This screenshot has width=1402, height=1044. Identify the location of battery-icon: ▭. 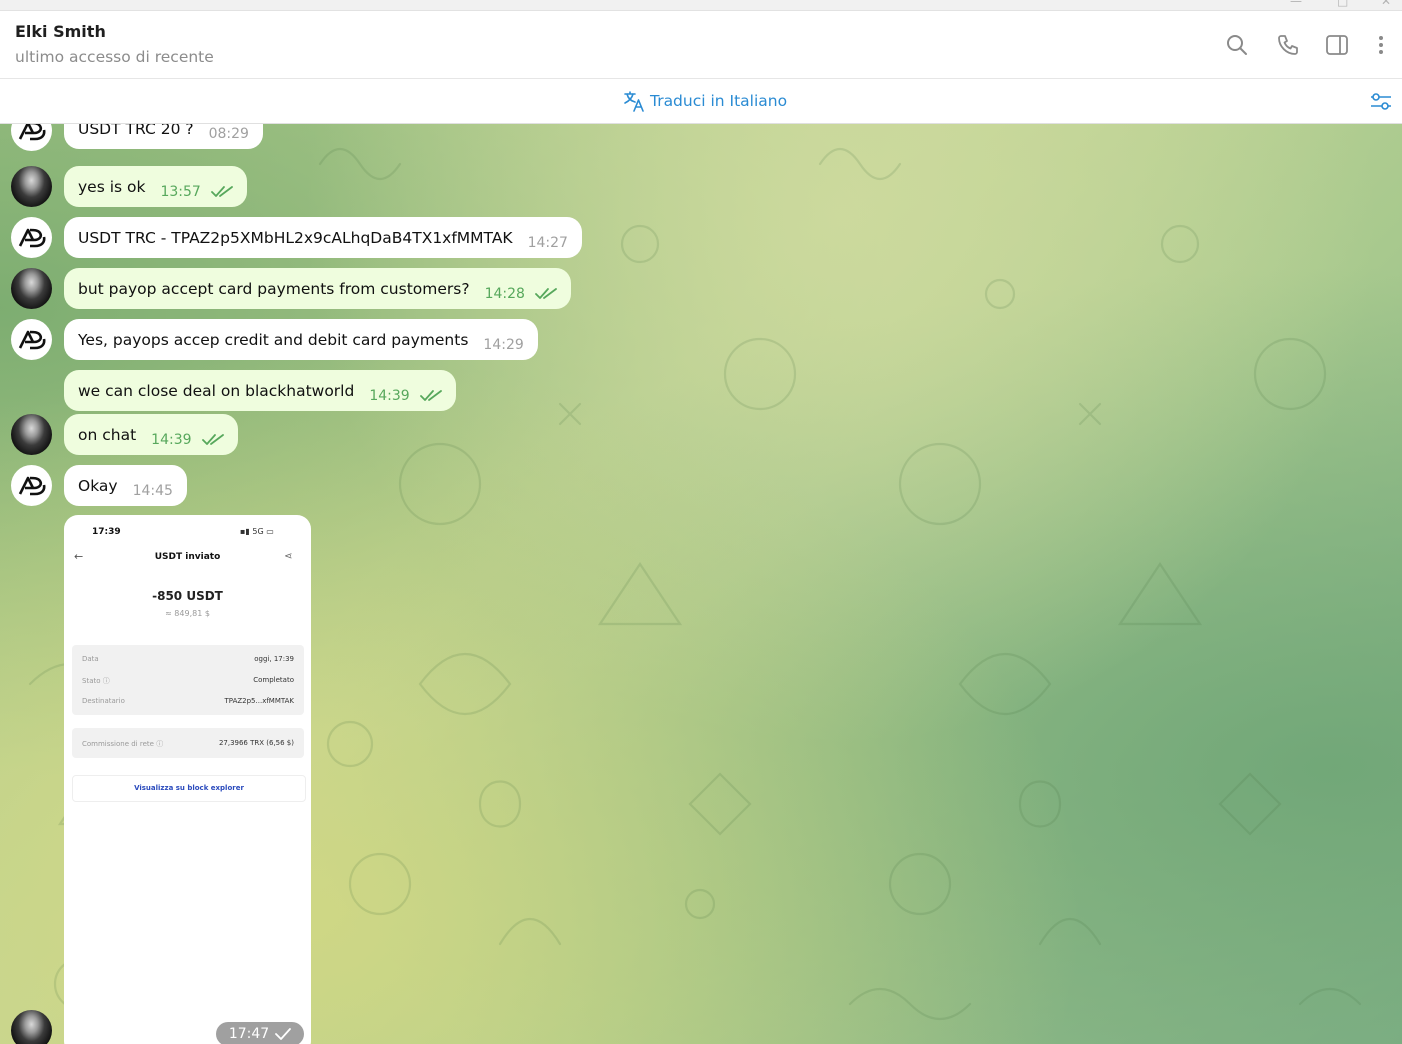
(270, 531).